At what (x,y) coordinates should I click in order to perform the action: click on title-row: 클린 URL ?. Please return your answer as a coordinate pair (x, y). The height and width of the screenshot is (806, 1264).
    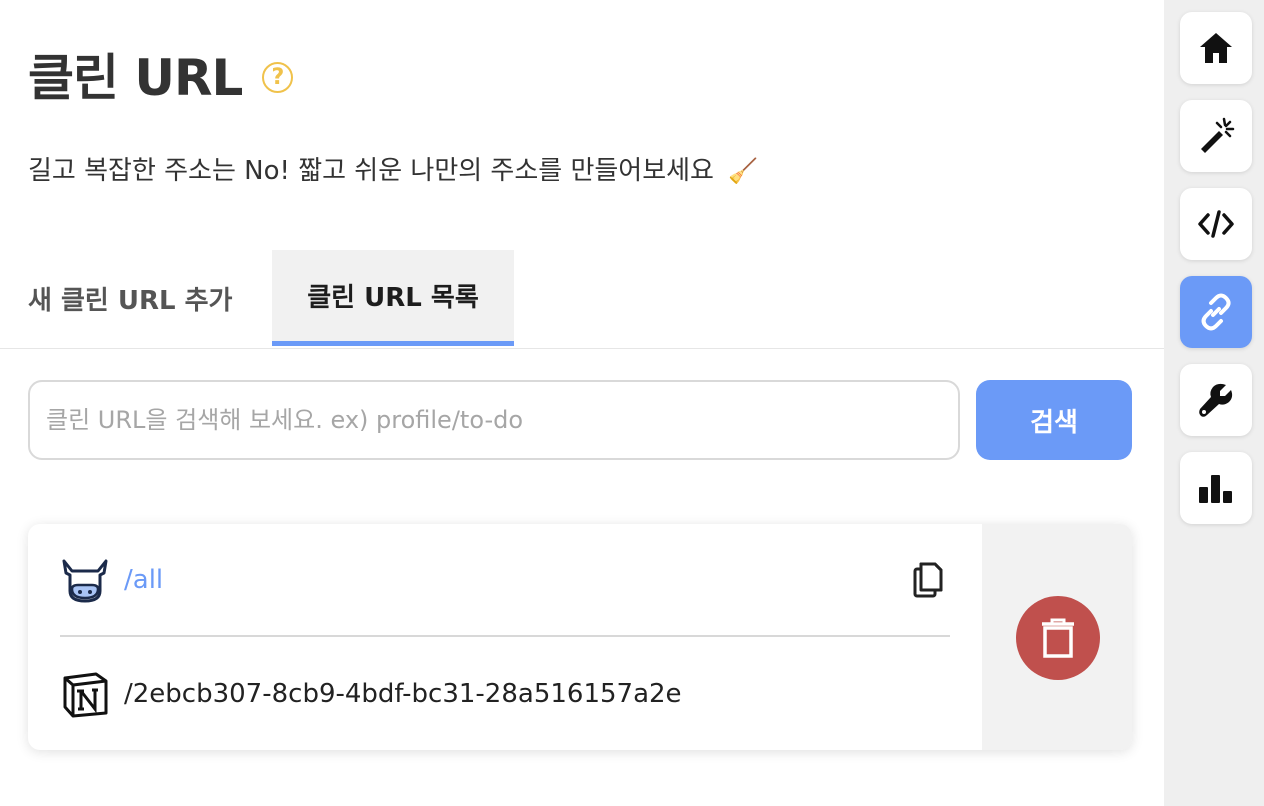
    Looking at the image, I should click on (161, 74).